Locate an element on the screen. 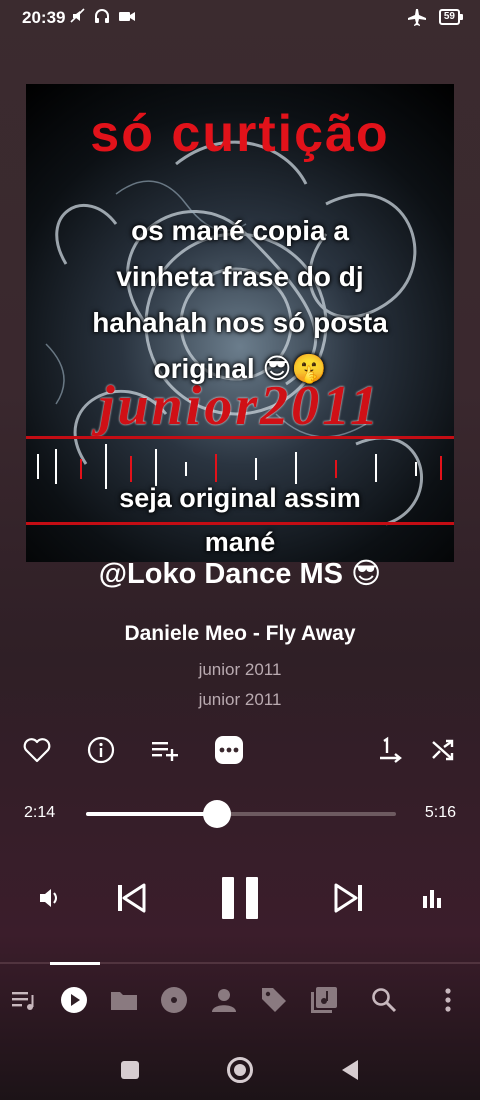 The image size is (480, 1100). pause-button is located at coordinates (240, 898).